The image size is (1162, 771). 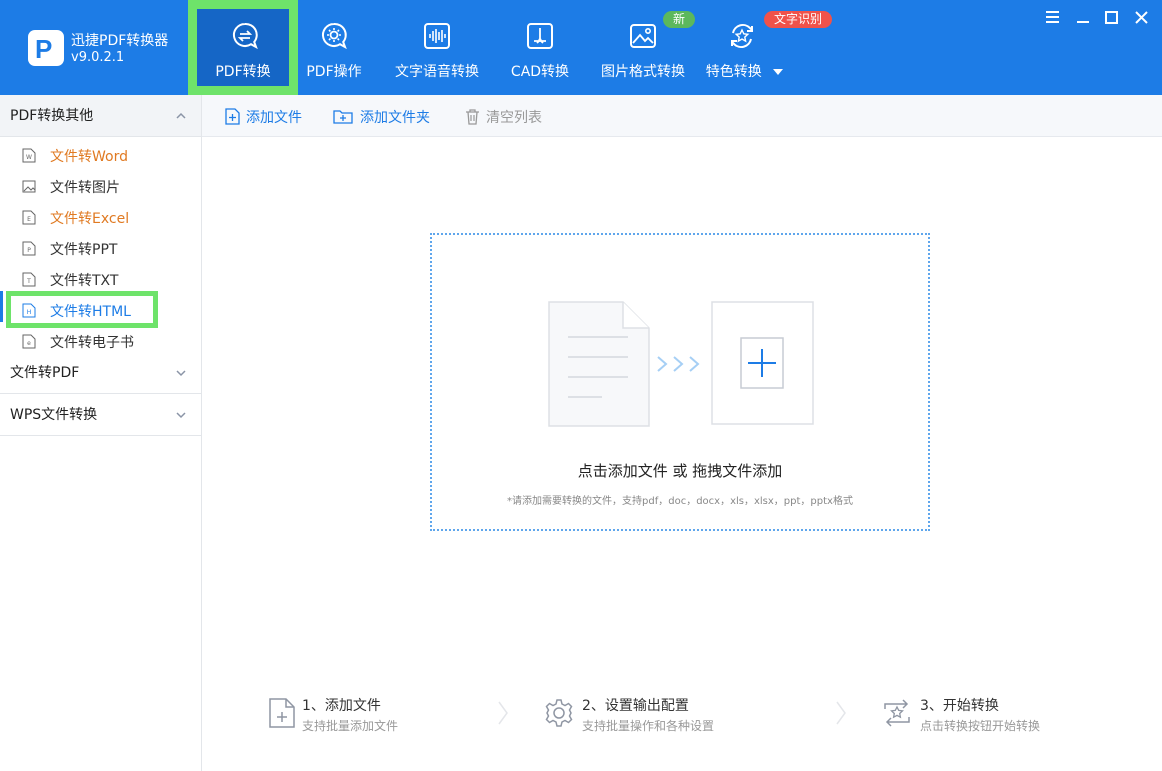 I want to click on sidebar-item-word: W 文件转Word, so click(x=100, y=155).